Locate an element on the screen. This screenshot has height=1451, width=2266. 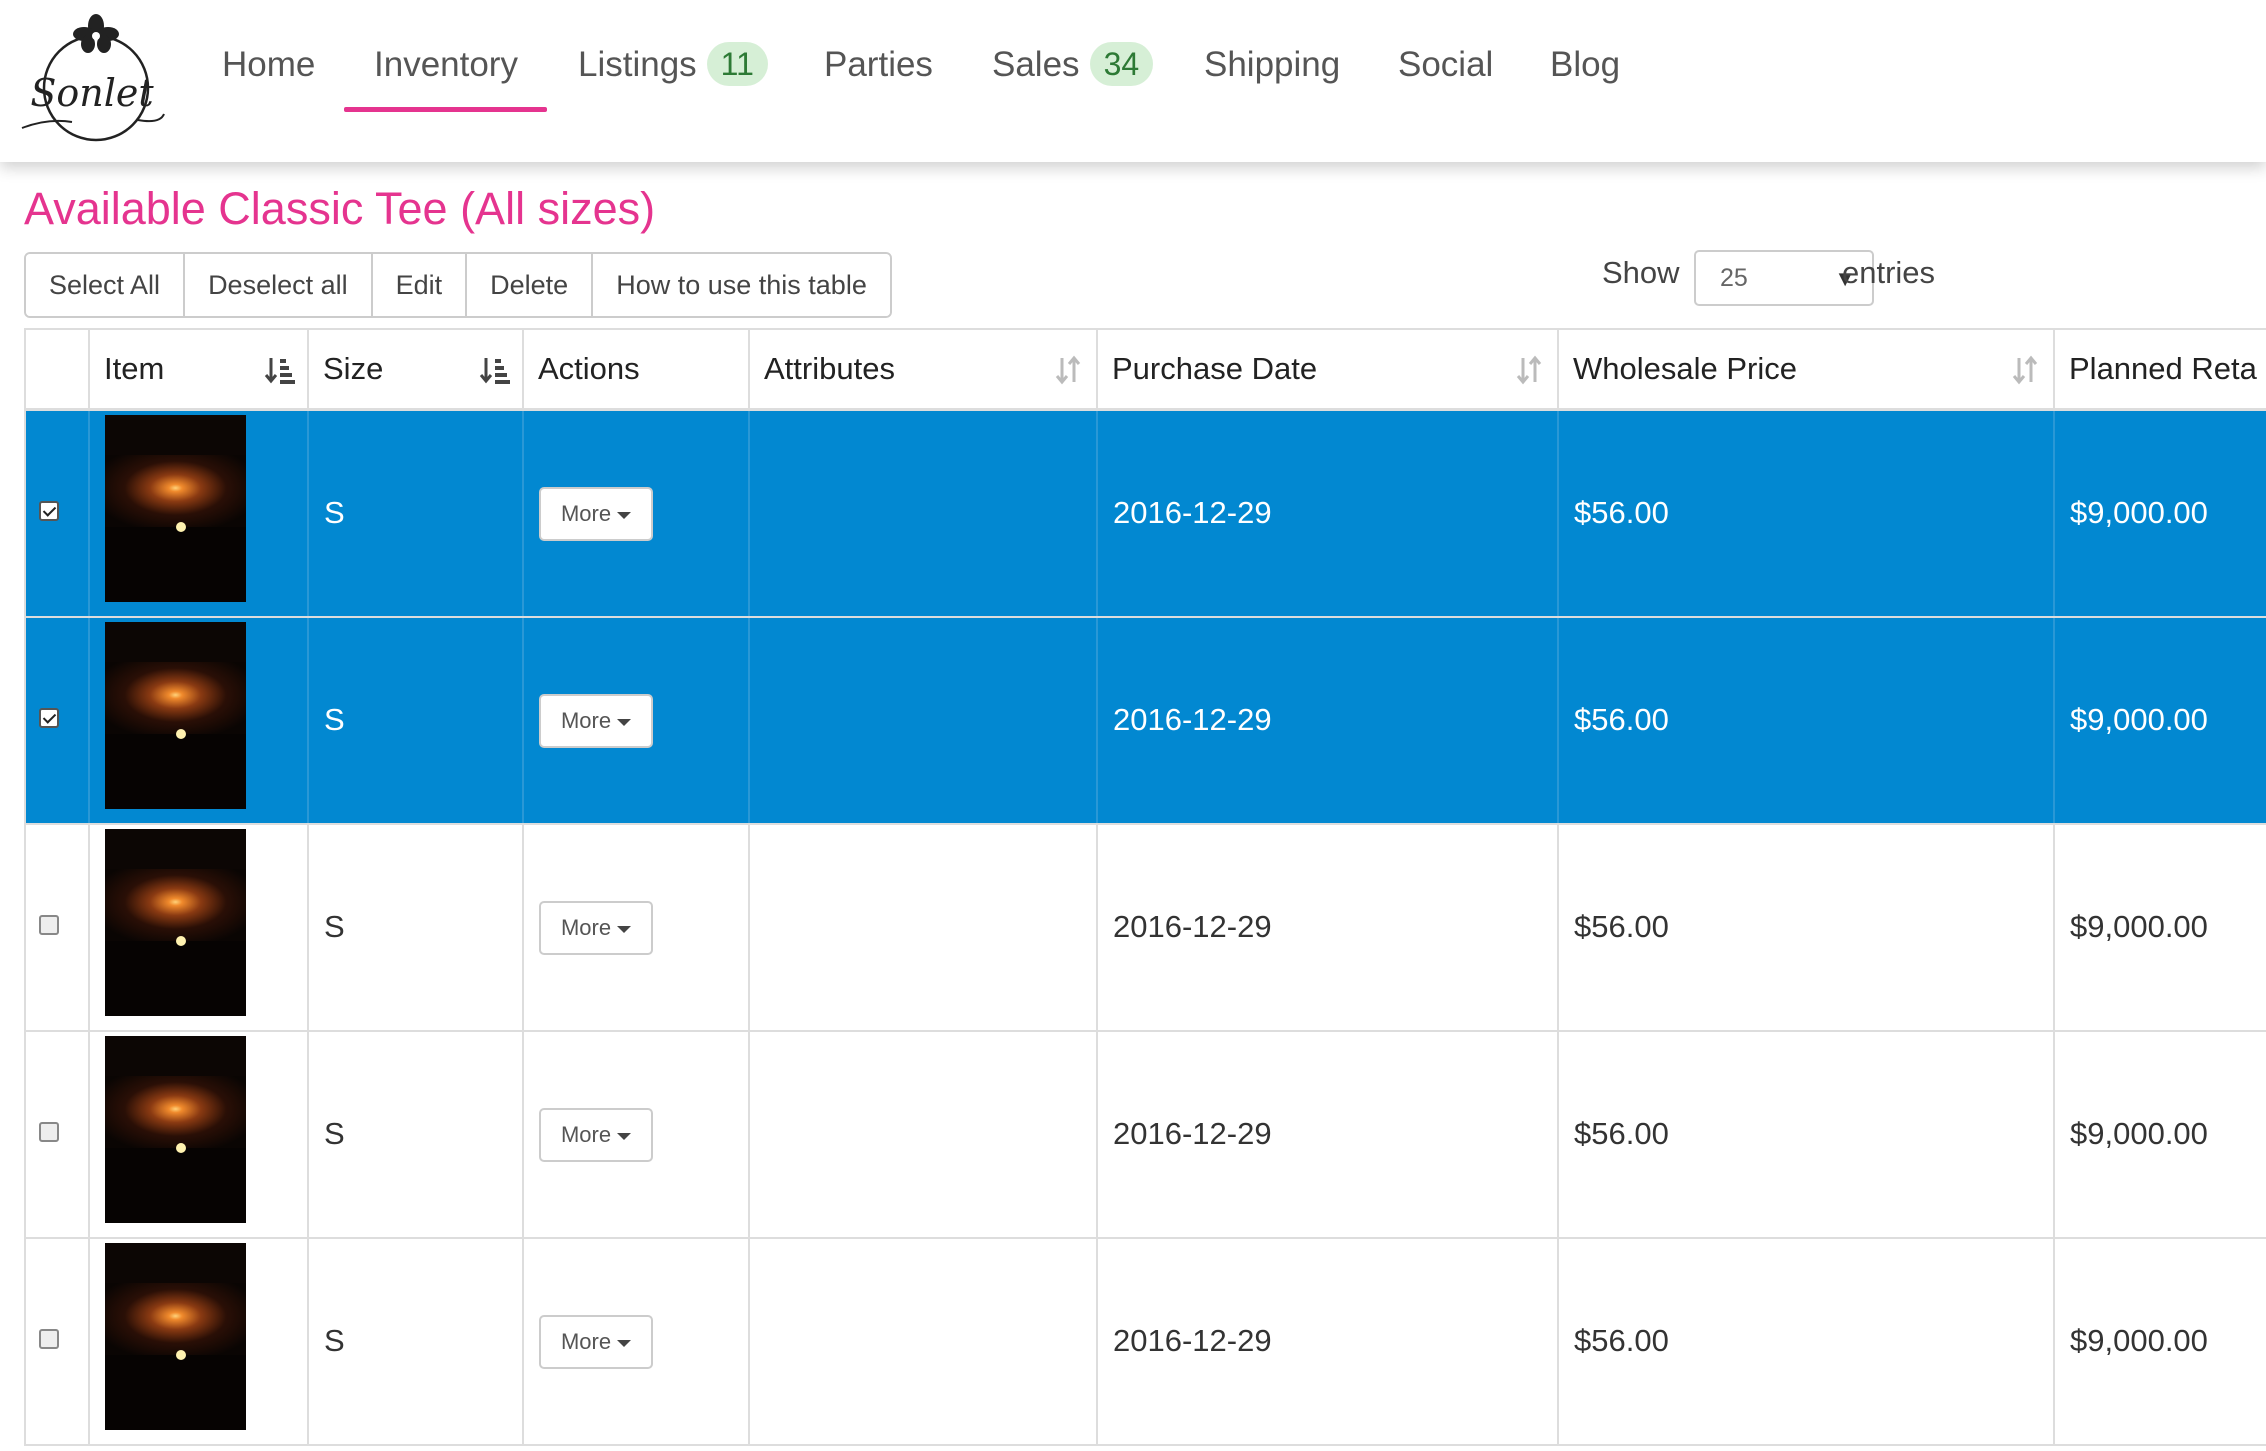
active-tab-indicator is located at coordinates (445, 109).